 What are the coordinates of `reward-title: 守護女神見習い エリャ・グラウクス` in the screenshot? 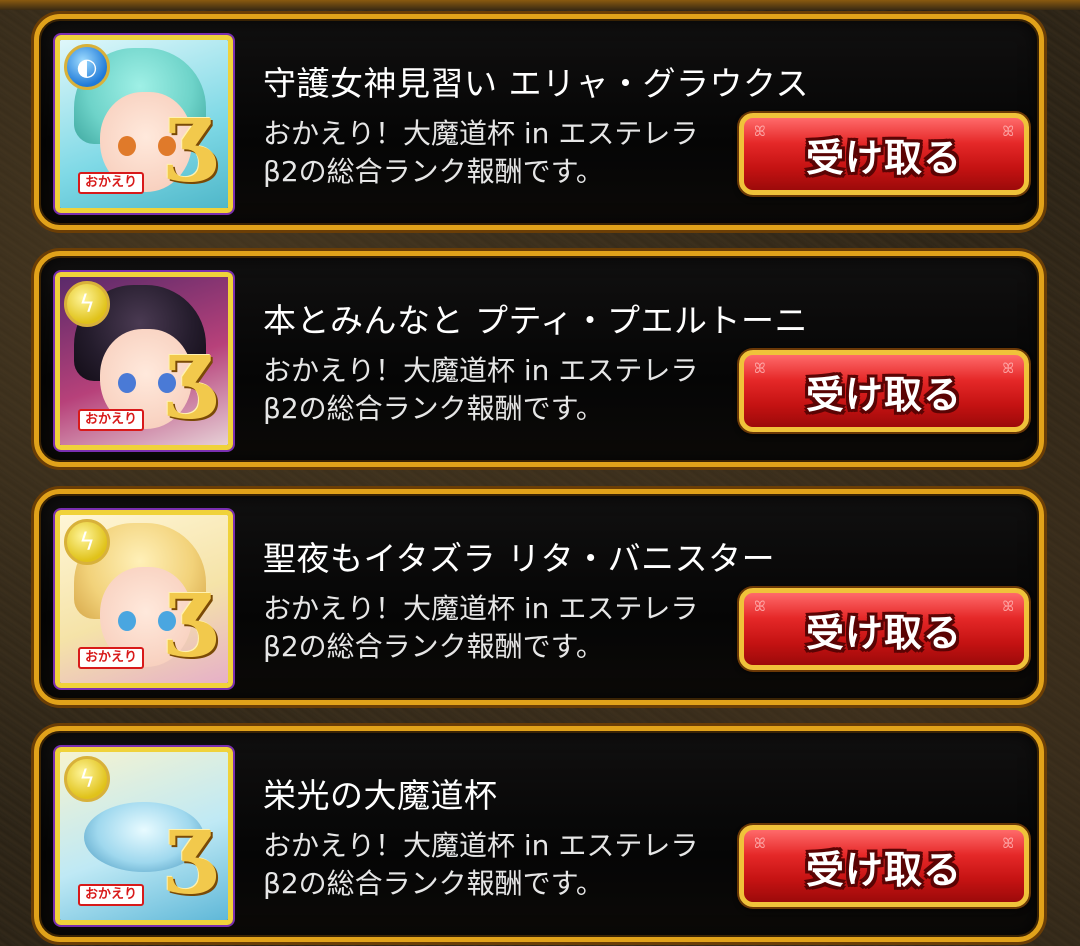 It's located at (536, 83).